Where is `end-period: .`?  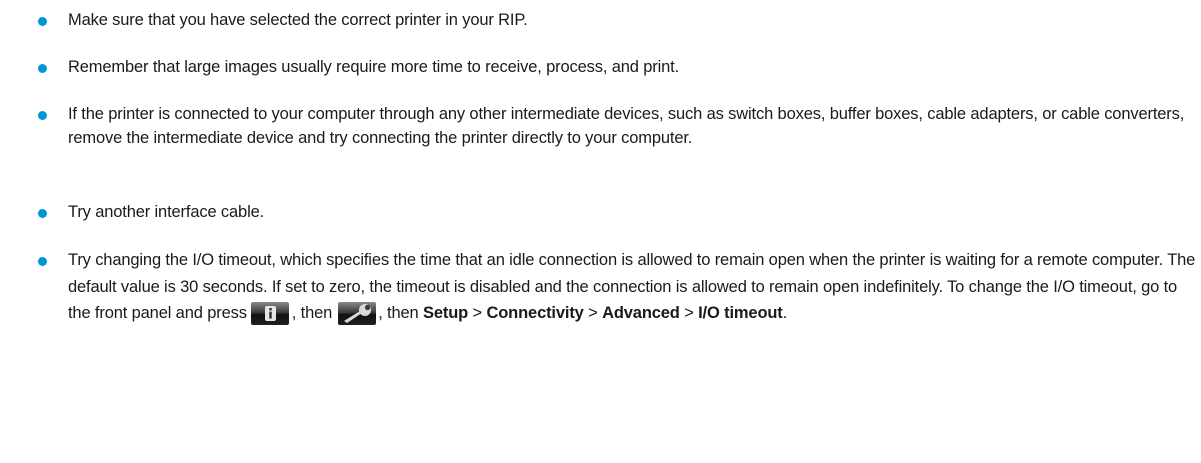
end-period: . is located at coordinates (785, 313).